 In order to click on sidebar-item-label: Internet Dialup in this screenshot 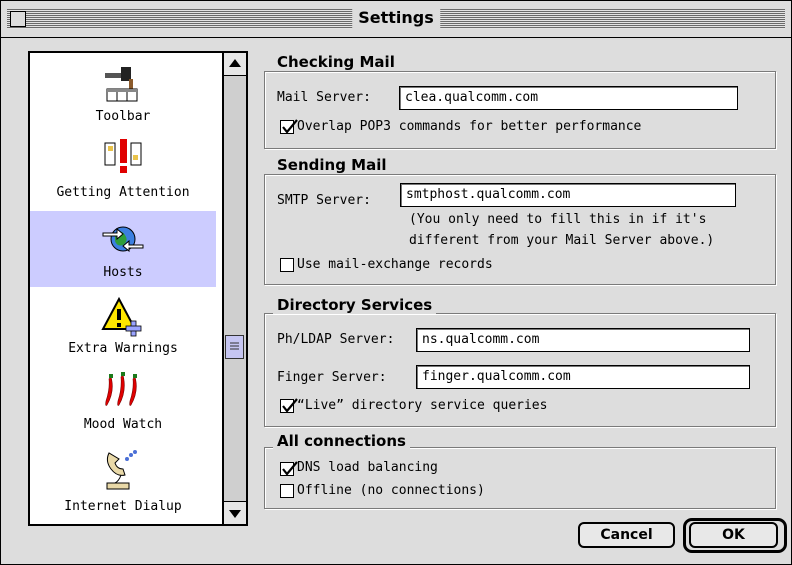, I will do `click(123, 506)`.